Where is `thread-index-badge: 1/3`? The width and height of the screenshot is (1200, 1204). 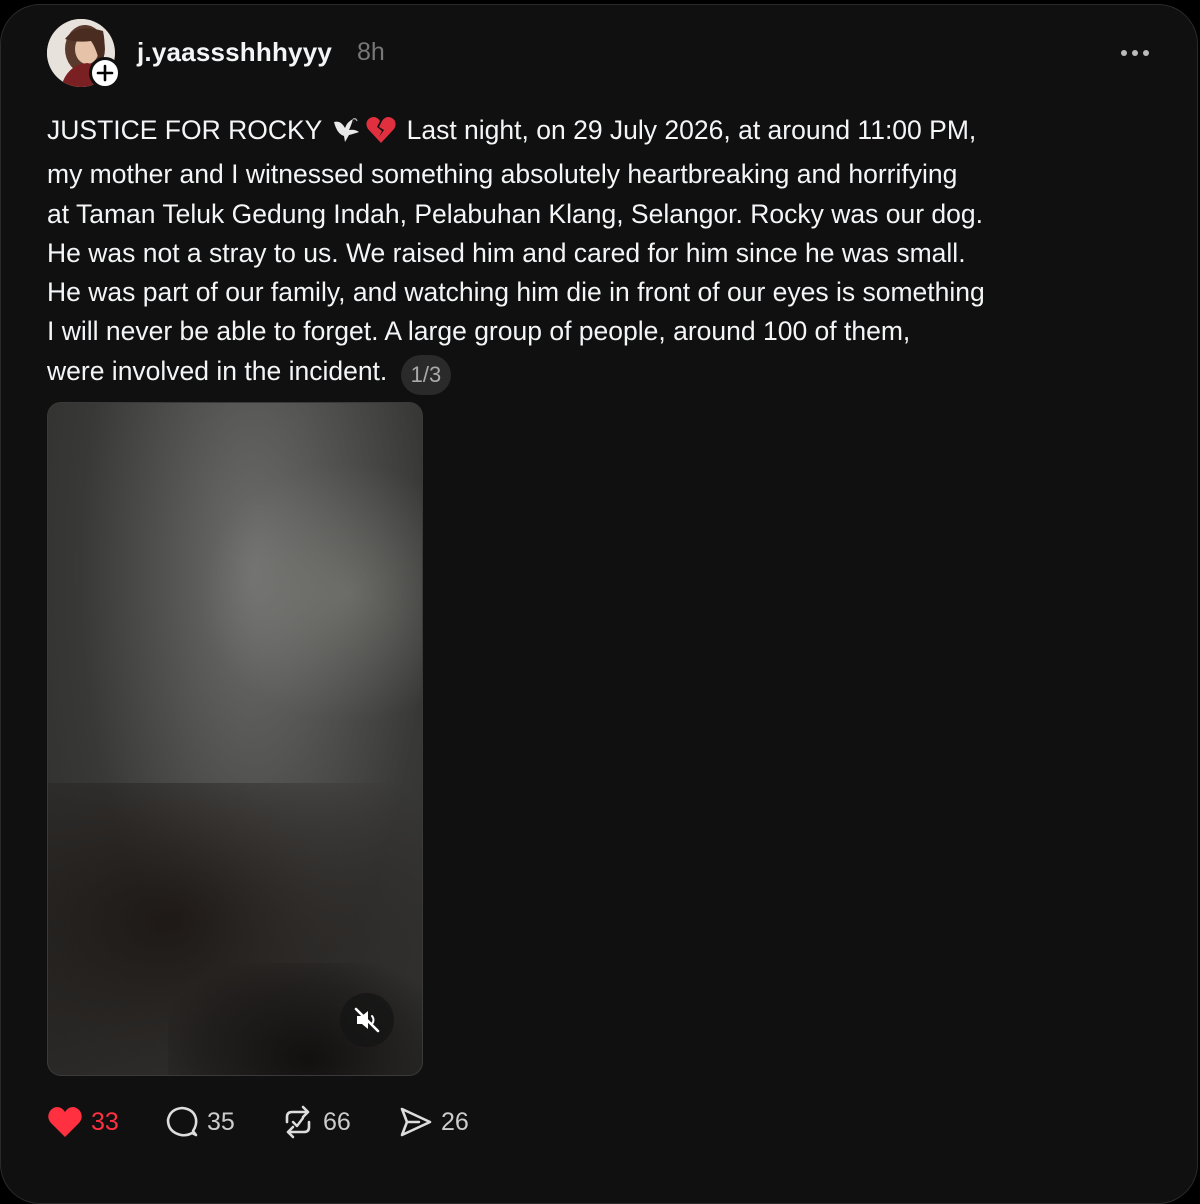
thread-index-badge: 1/3 is located at coordinates (426, 374).